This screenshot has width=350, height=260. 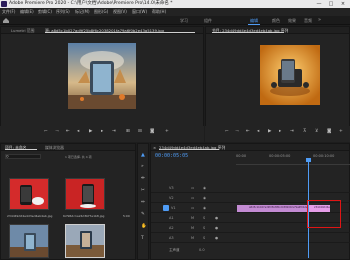 I want to click on export-frame-button: ◙, so click(x=152, y=131).